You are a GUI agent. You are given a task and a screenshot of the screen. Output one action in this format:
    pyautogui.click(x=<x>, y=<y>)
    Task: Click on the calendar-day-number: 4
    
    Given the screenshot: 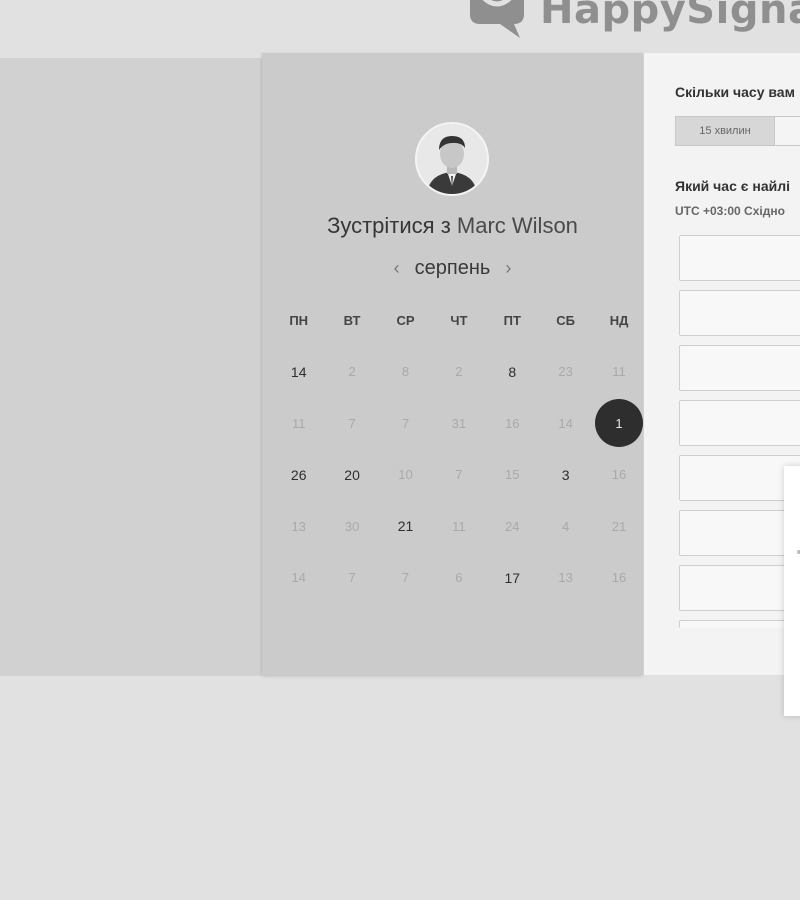 What is the action you would take?
    pyautogui.click(x=566, y=526)
    